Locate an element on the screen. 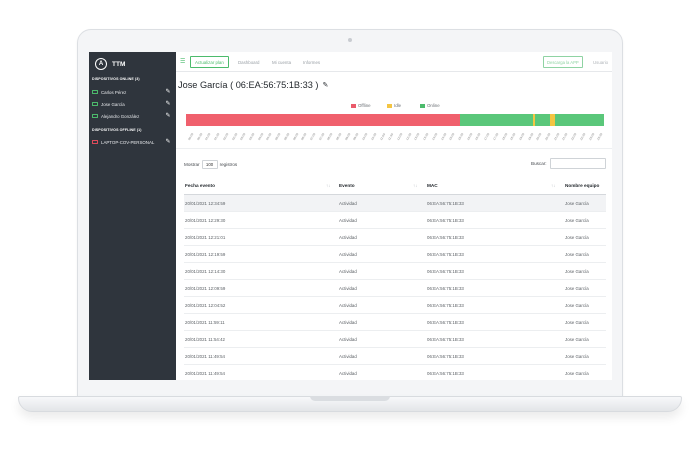 The height and width of the screenshot is (467, 700). timeline-tick-label: 03:30 is located at coordinates (251, 136).